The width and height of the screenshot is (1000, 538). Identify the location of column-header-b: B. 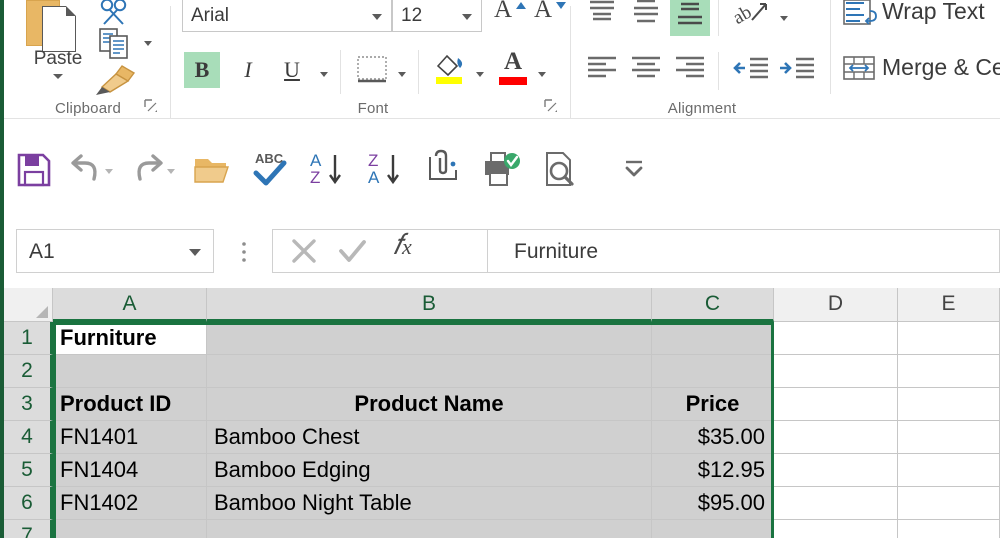
(429, 305).